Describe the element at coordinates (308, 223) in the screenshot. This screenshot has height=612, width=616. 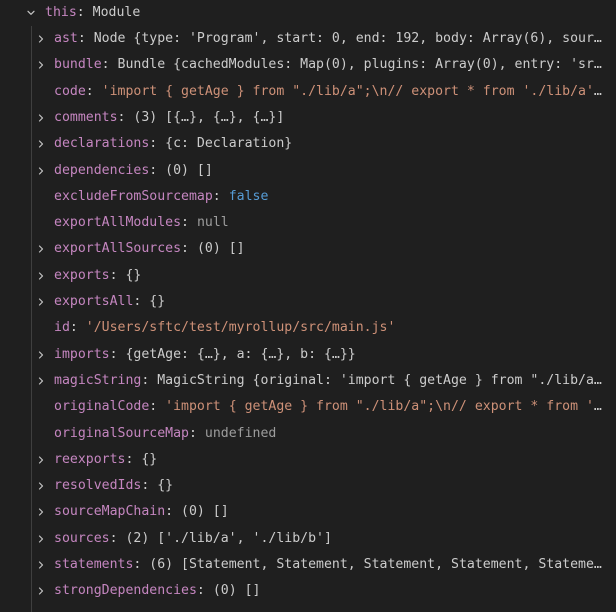
I see `property-row-exportAllModules: exportAllModules: null` at that location.